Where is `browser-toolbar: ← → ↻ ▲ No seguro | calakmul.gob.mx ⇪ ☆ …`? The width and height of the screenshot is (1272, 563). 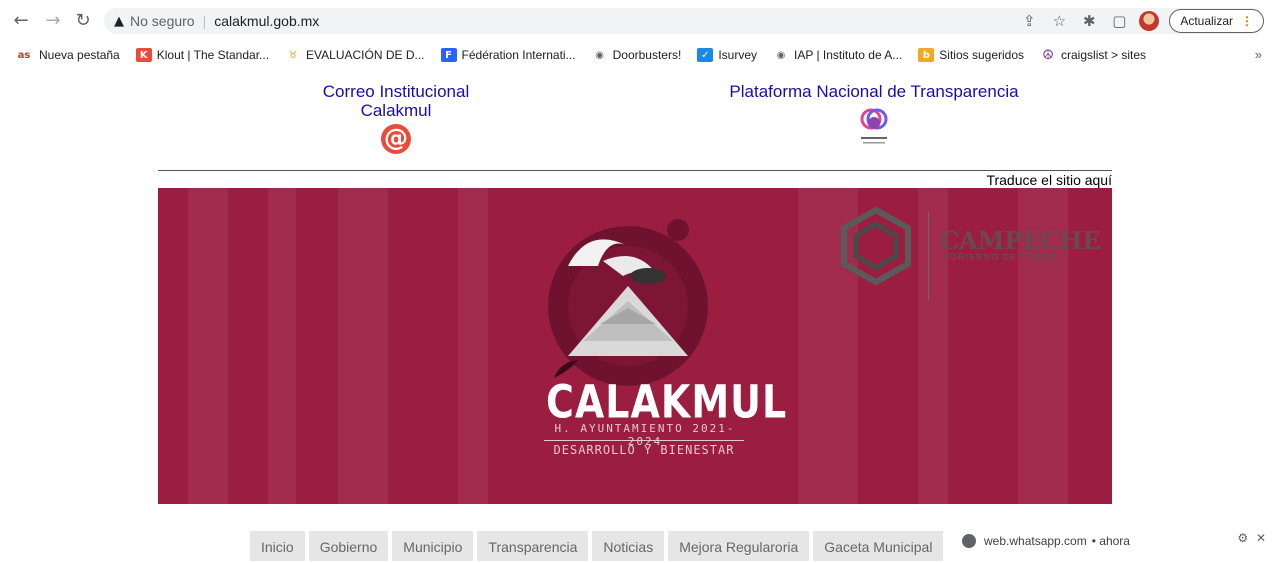 browser-toolbar: ← → ↻ ▲ No seguro | calakmul.gob.mx ⇪ ☆ … is located at coordinates (636, 20).